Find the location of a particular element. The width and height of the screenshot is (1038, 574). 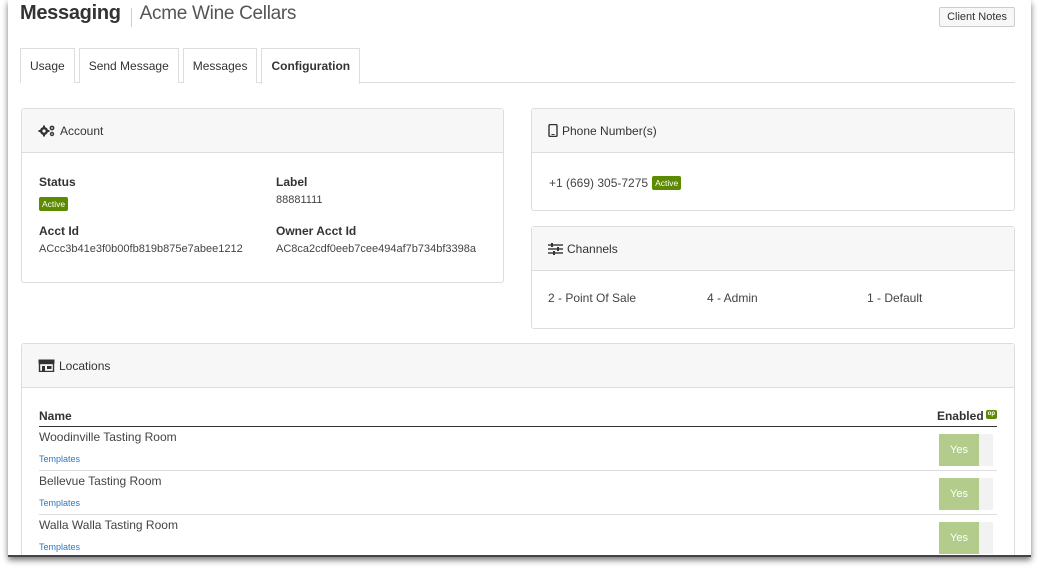

tab-messages: Messages is located at coordinates (220, 65).